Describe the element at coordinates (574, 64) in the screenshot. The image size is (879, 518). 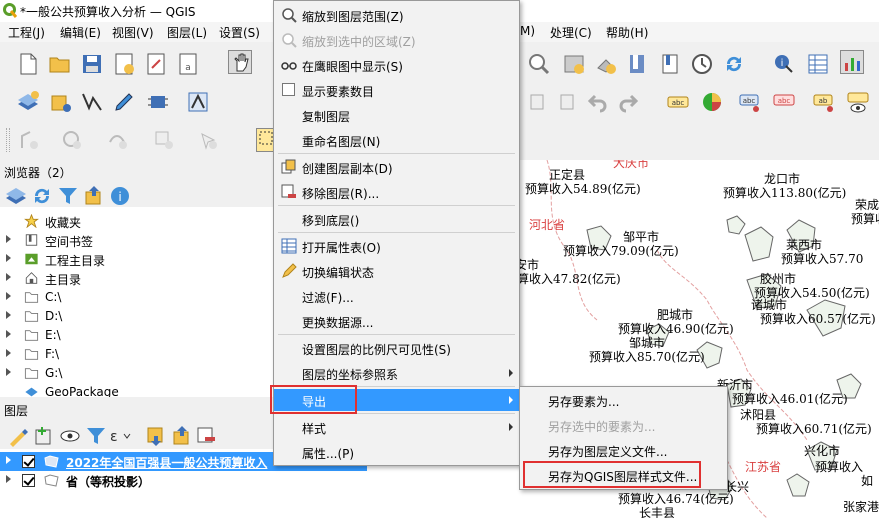
I see `new-map-view-icon` at that location.